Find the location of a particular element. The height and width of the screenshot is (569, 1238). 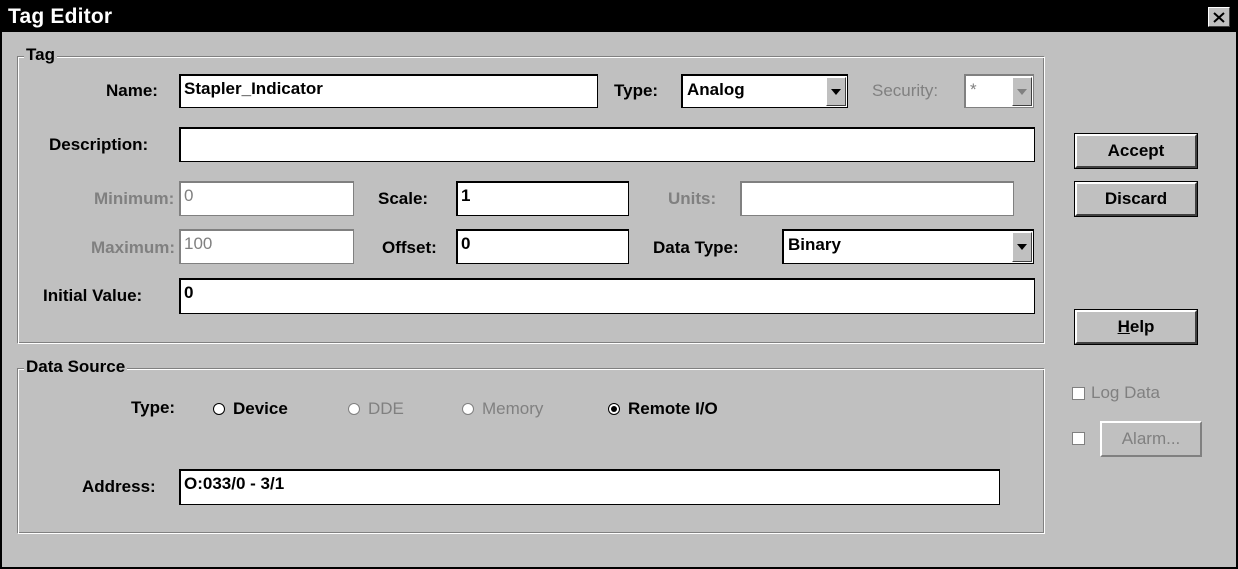

tag-group-label: Tag is located at coordinates (40, 55).